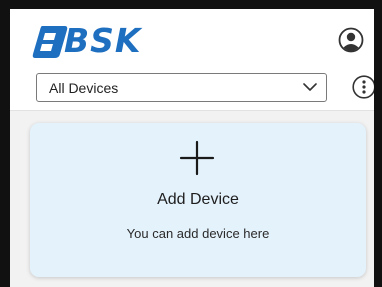  I want to click on brand-logo: BSK, so click(87, 40).